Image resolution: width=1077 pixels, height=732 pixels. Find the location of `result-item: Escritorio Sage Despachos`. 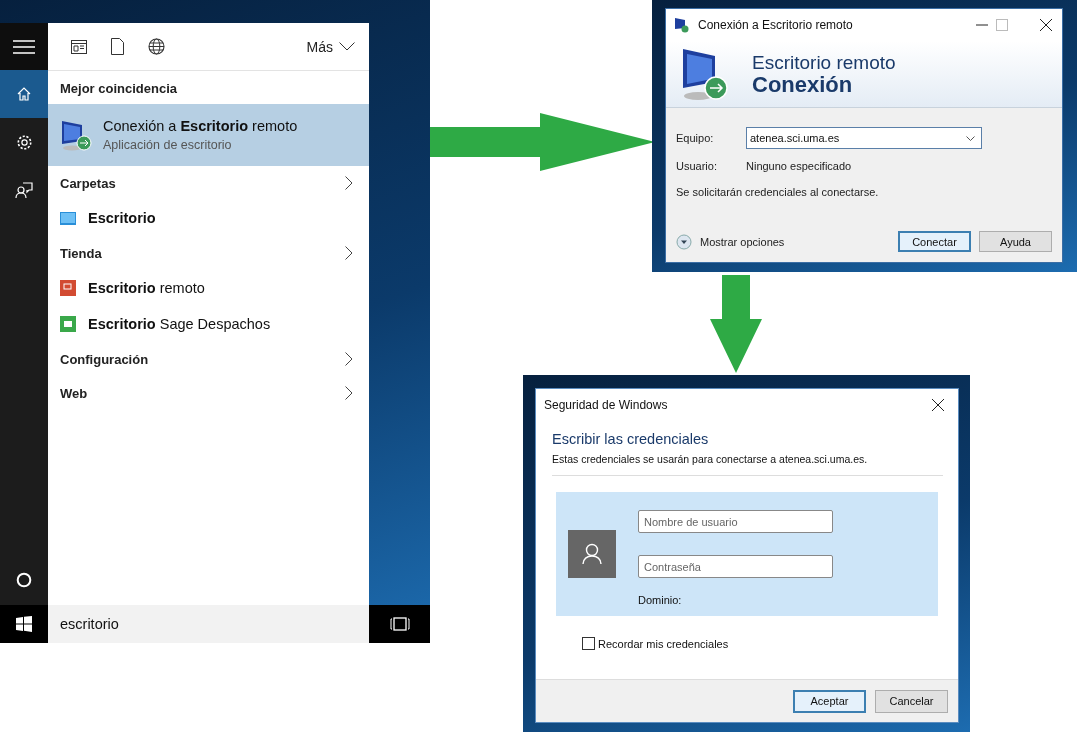

result-item: Escritorio Sage Despachos is located at coordinates (208, 324).